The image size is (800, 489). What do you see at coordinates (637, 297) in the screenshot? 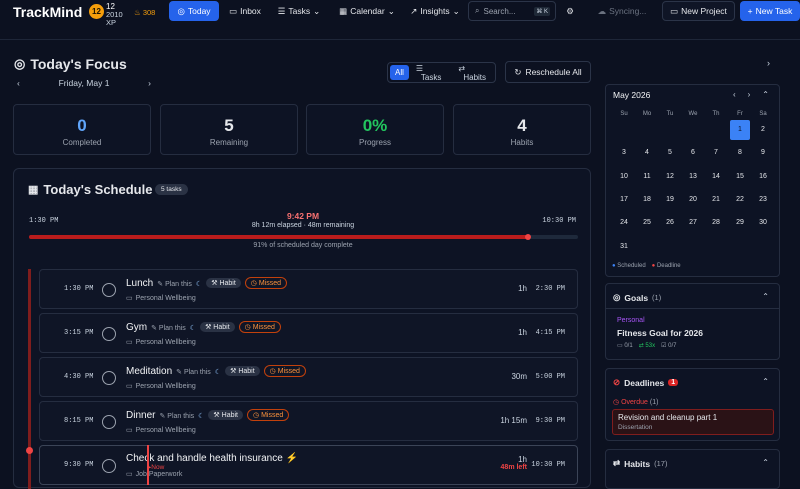
I see `goals-header: ◎ Goals (1)` at bounding box center [637, 297].